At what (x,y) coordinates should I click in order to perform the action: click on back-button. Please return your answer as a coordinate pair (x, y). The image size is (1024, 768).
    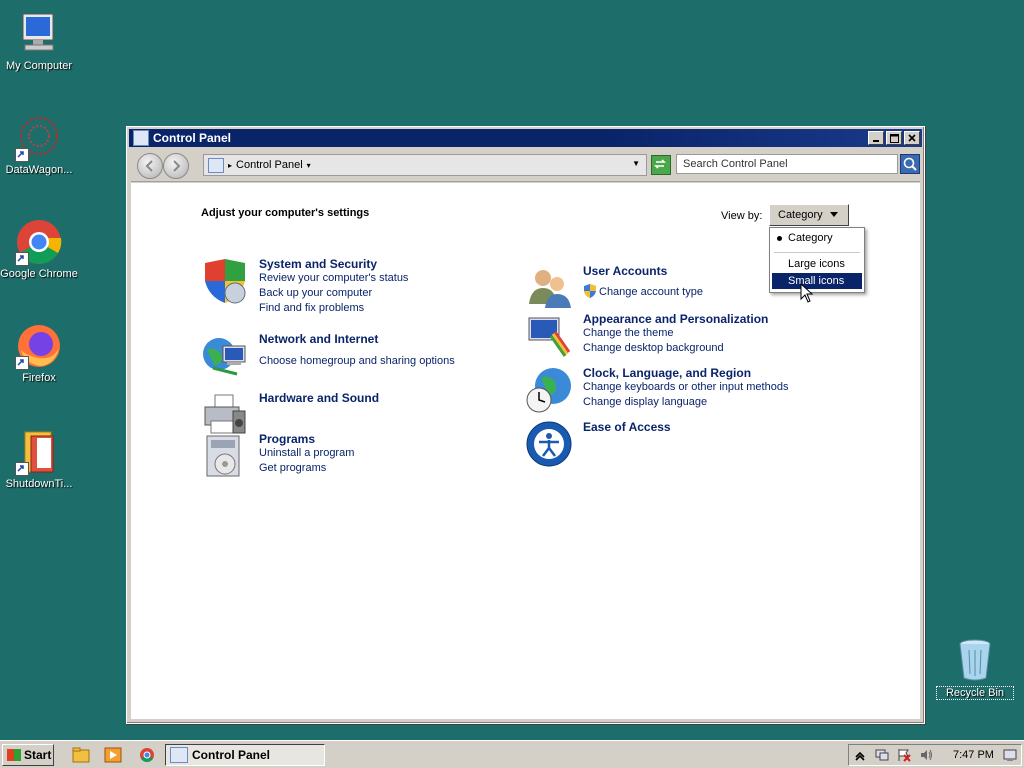
    Looking at the image, I should click on (150, 166).